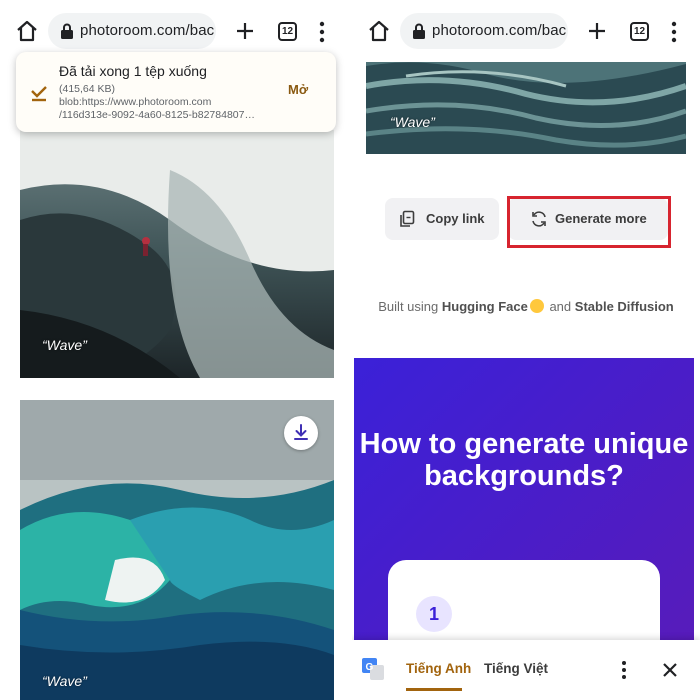  I want to click on download-size: (415,64 KB), so click(87, 89).